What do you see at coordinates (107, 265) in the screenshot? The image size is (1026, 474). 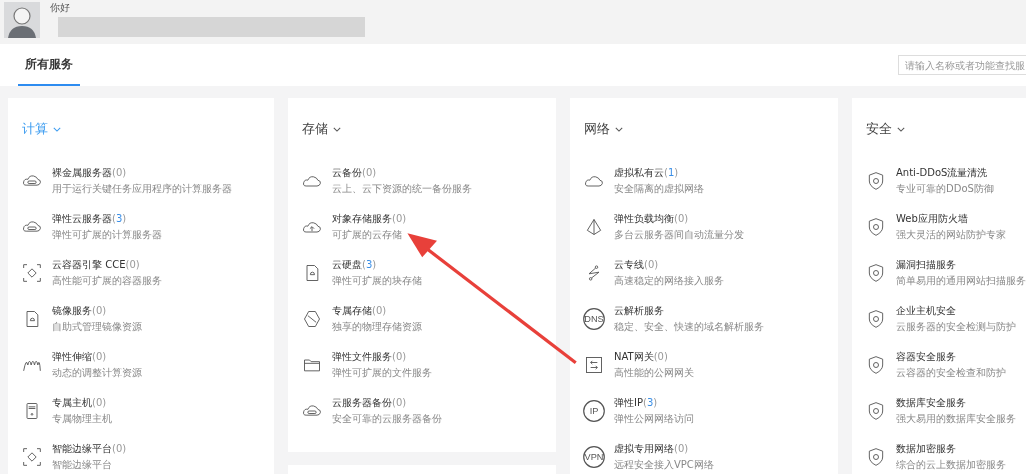 I see `service-name: 云容器引擎 CCE(0)` at bounding box center [107, 265].